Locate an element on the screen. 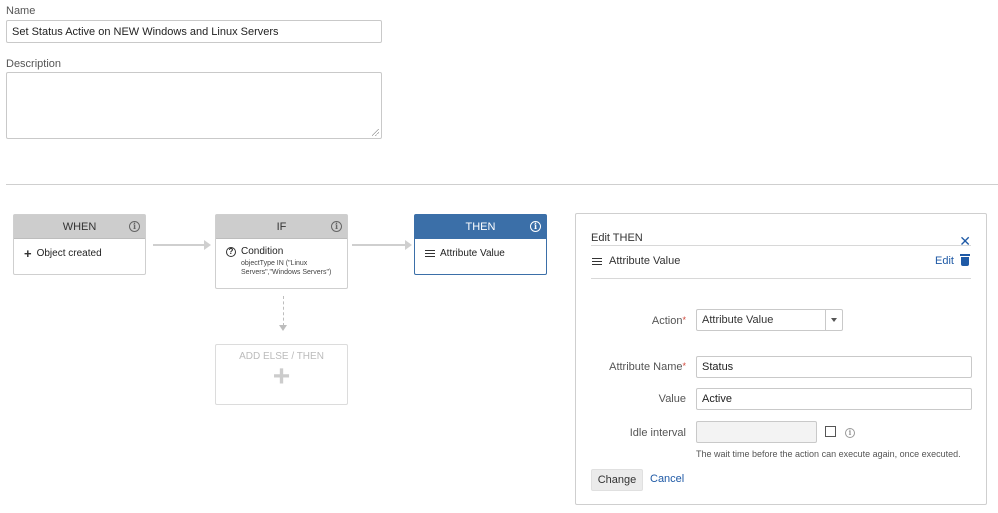 The image size is (998, 513). when-trigger-item: + Object created is located at coordinates (79, 253).